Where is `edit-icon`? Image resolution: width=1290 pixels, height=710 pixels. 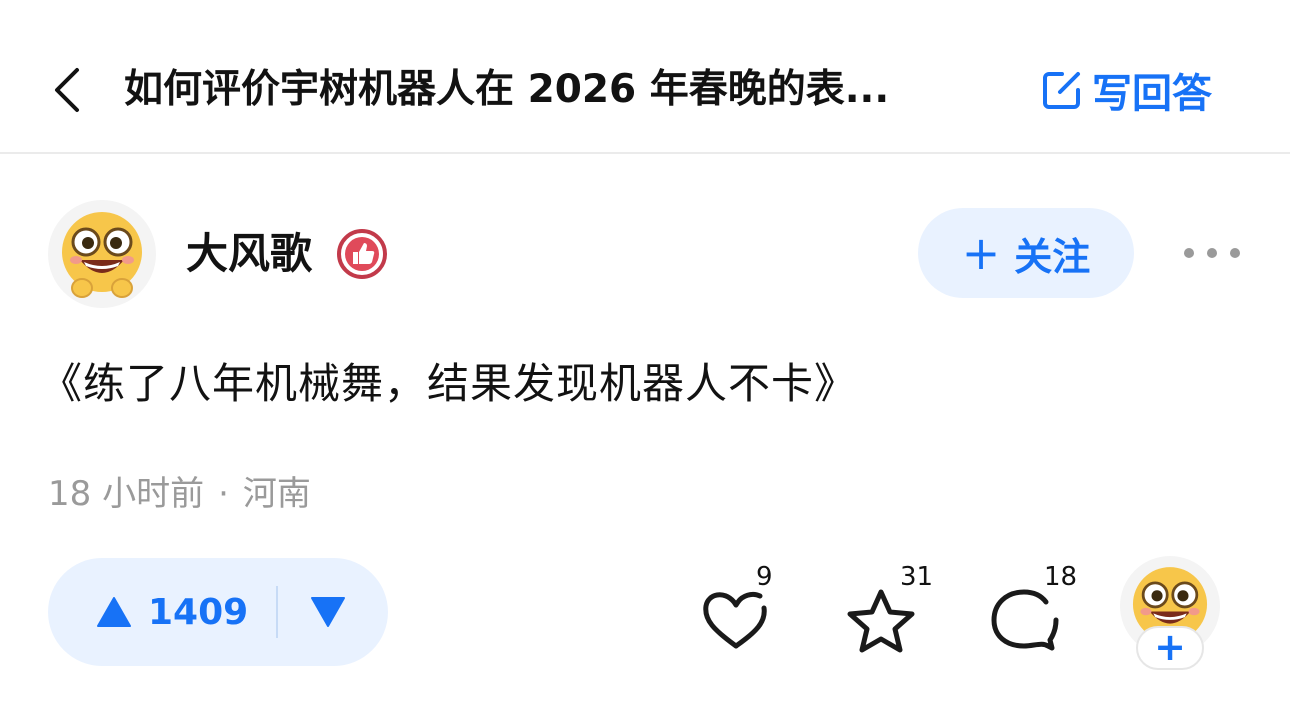
edit-icon is located at coordinates (1062, 90).